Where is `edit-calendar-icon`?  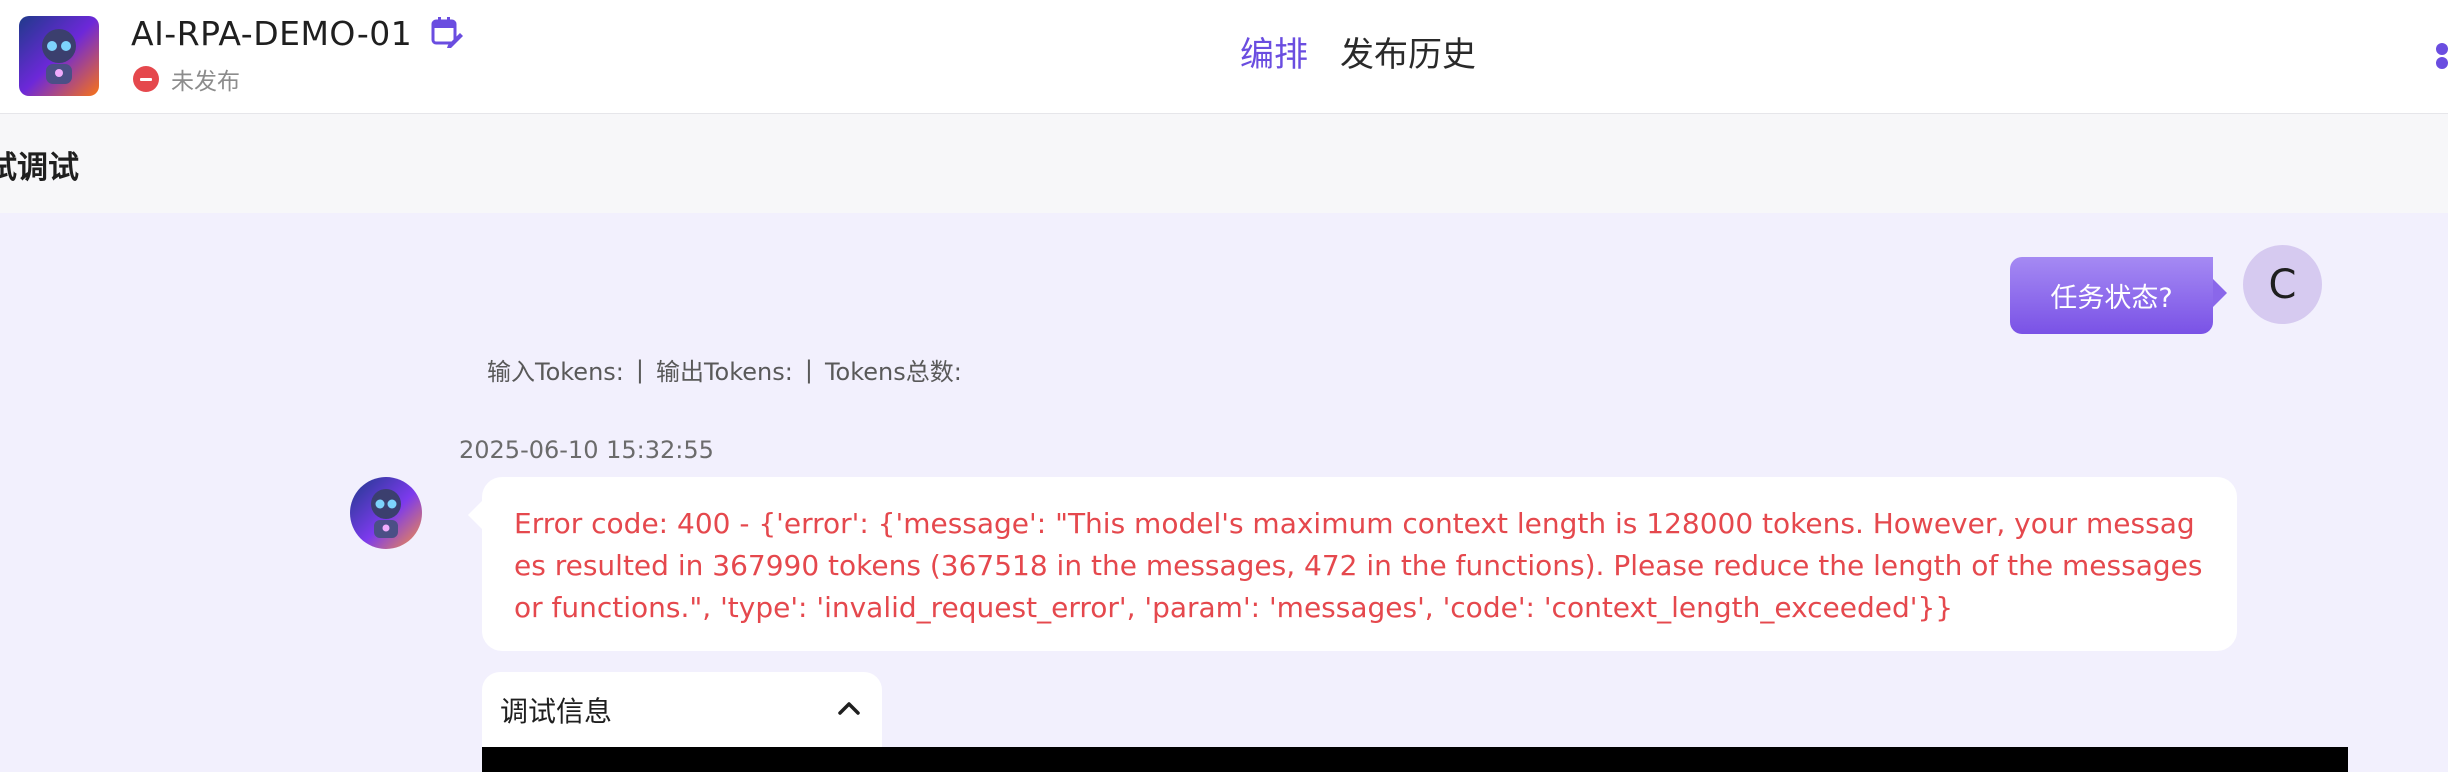
edit-calendar-icon is located at coordinates (447, 32).